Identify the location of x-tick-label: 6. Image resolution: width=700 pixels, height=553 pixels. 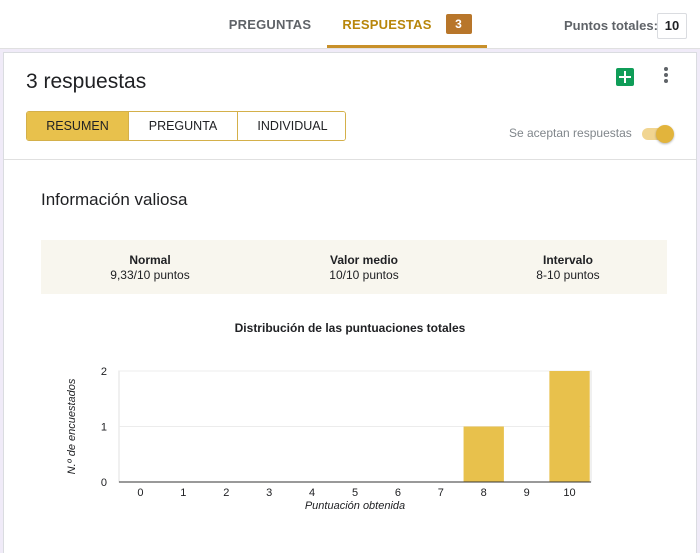
(398, 493).